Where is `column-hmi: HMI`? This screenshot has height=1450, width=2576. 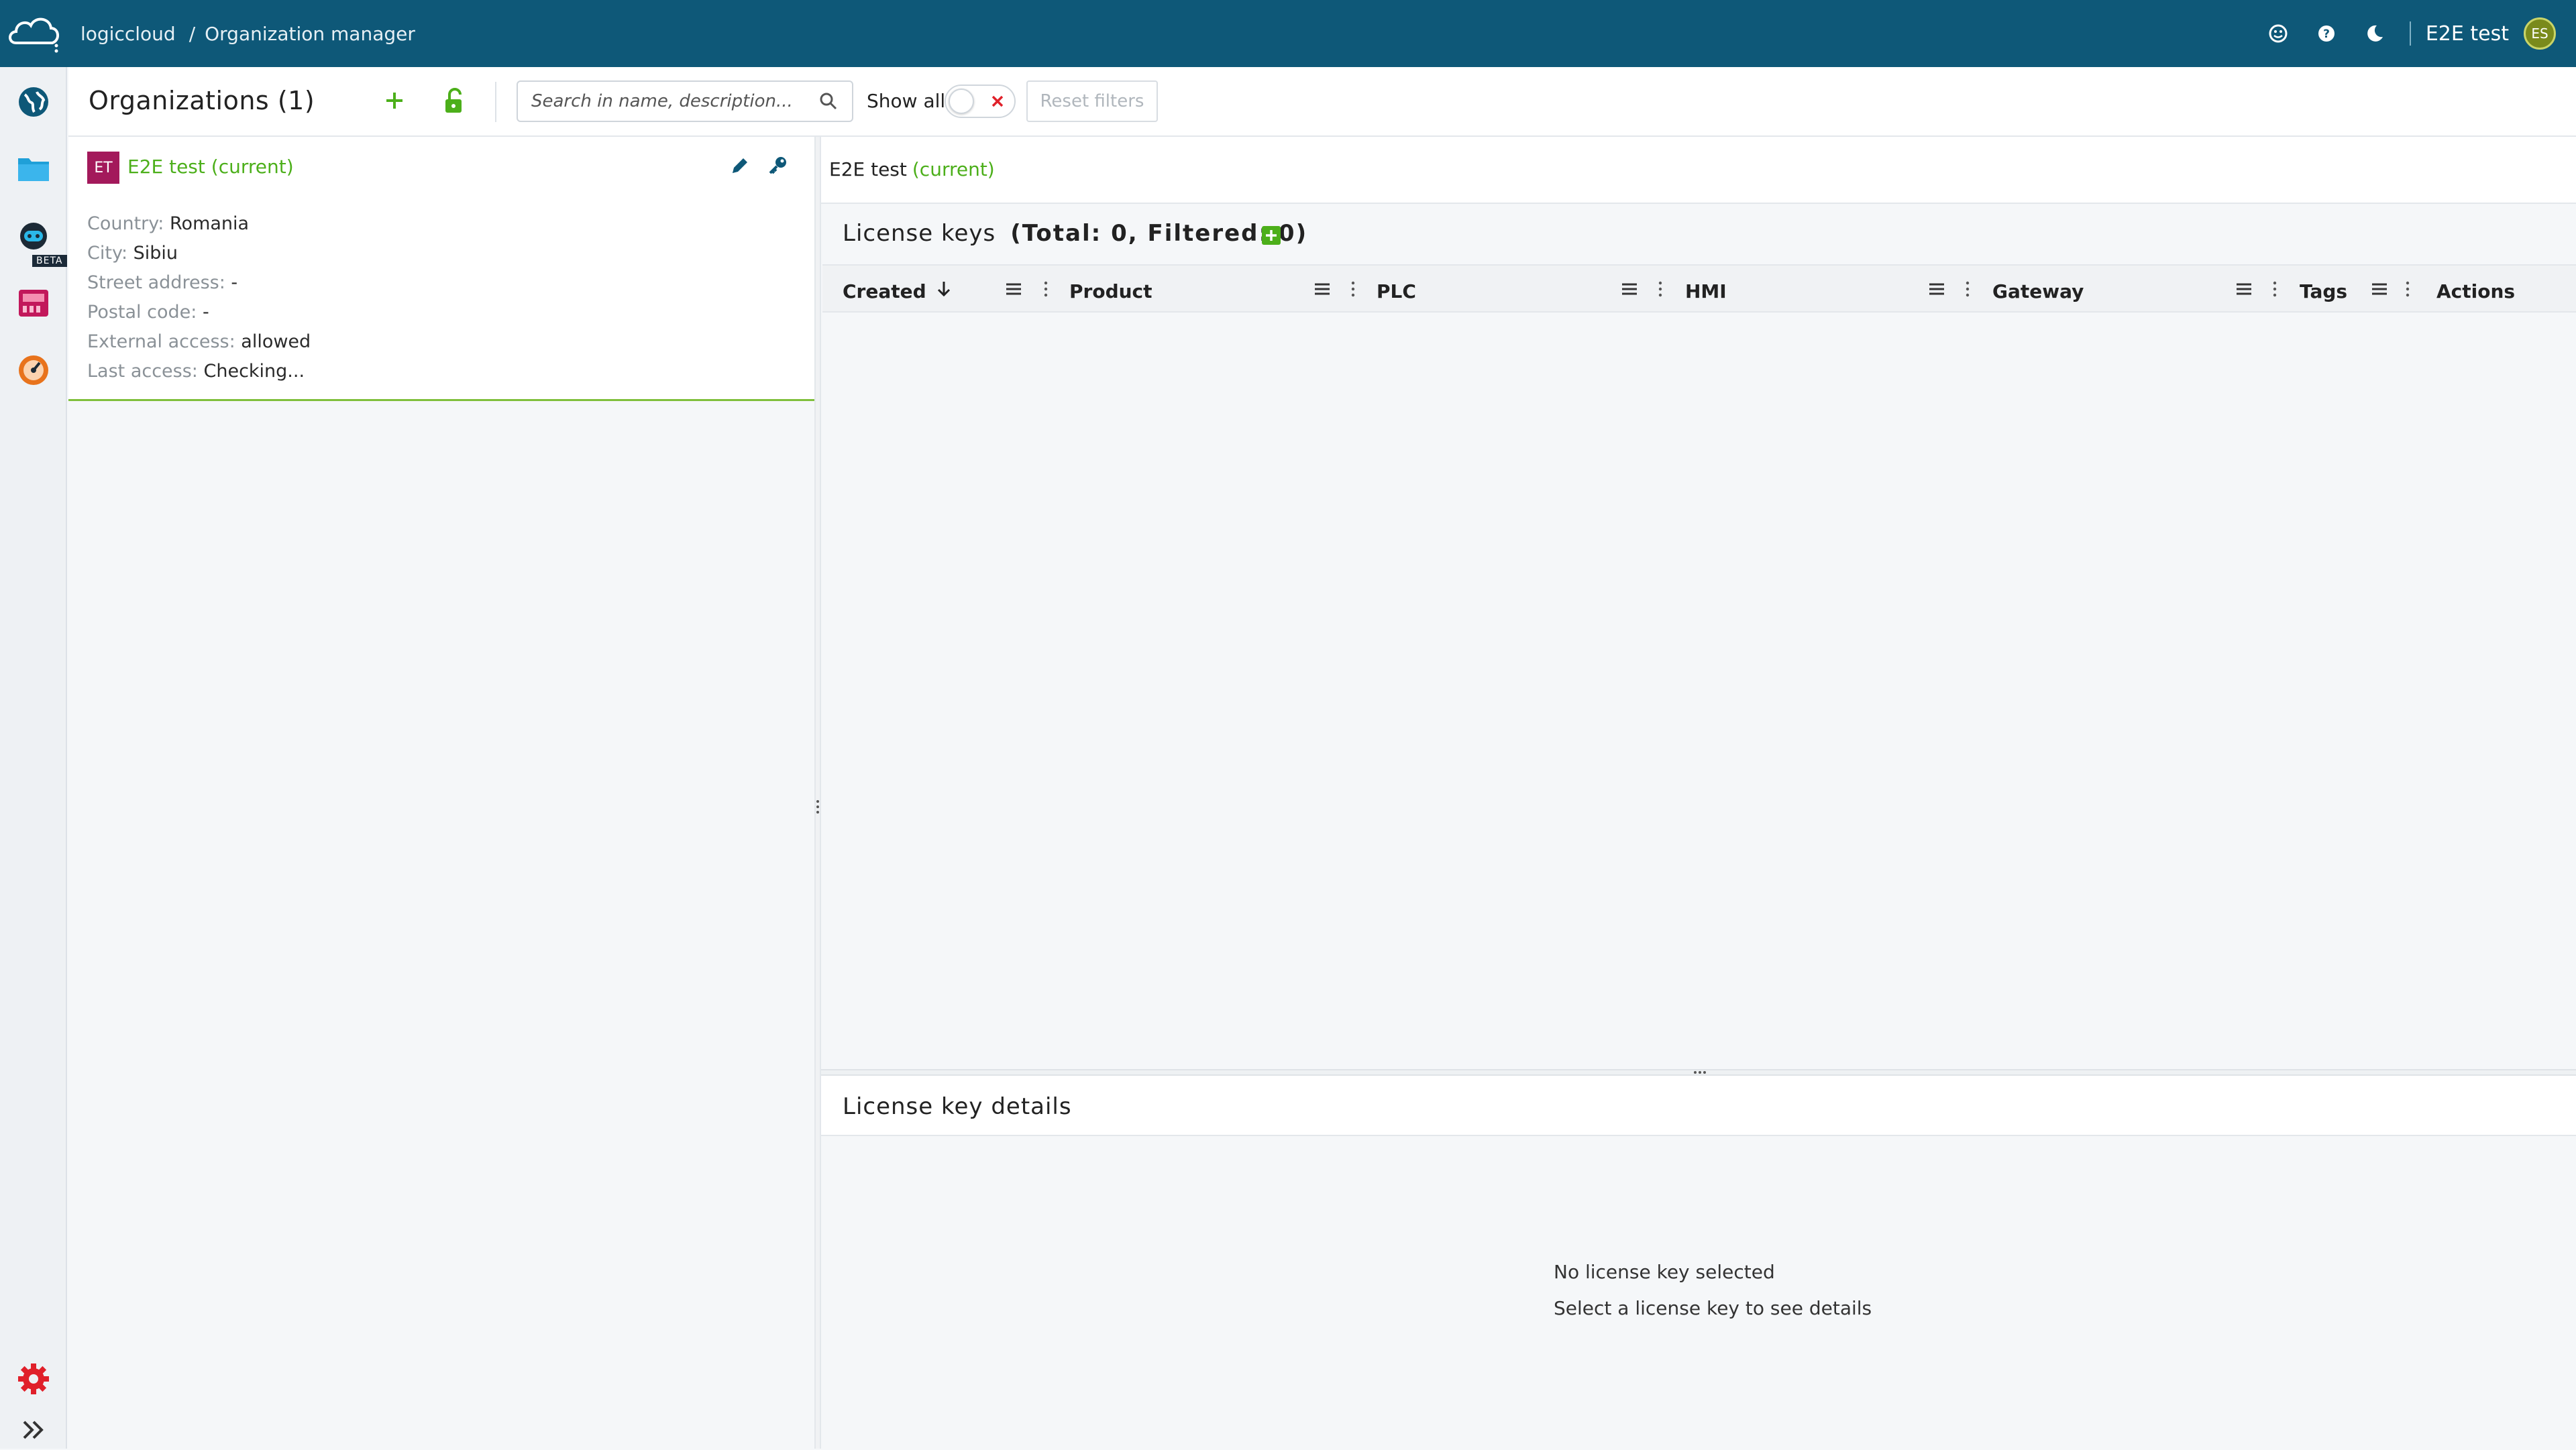
column-hmi: HMI is located at coordinates (1818, 288).